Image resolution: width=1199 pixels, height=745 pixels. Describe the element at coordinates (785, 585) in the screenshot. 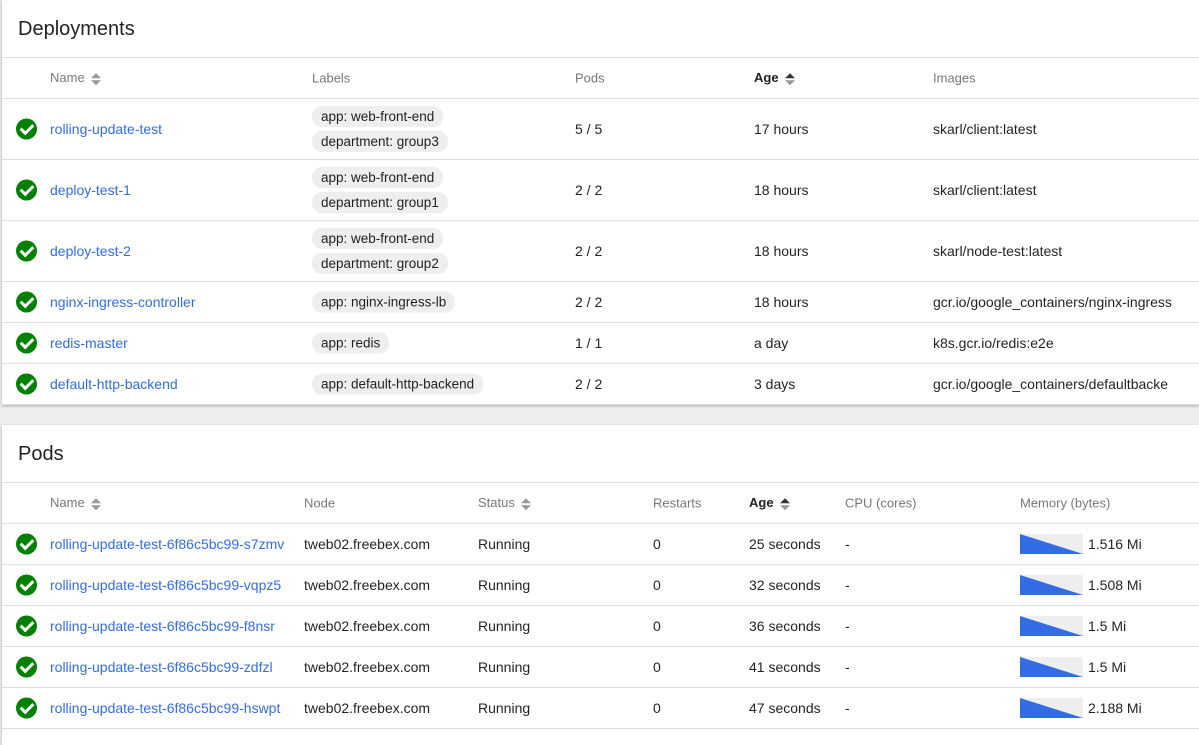

I see `age: 32 seconds` at that location.